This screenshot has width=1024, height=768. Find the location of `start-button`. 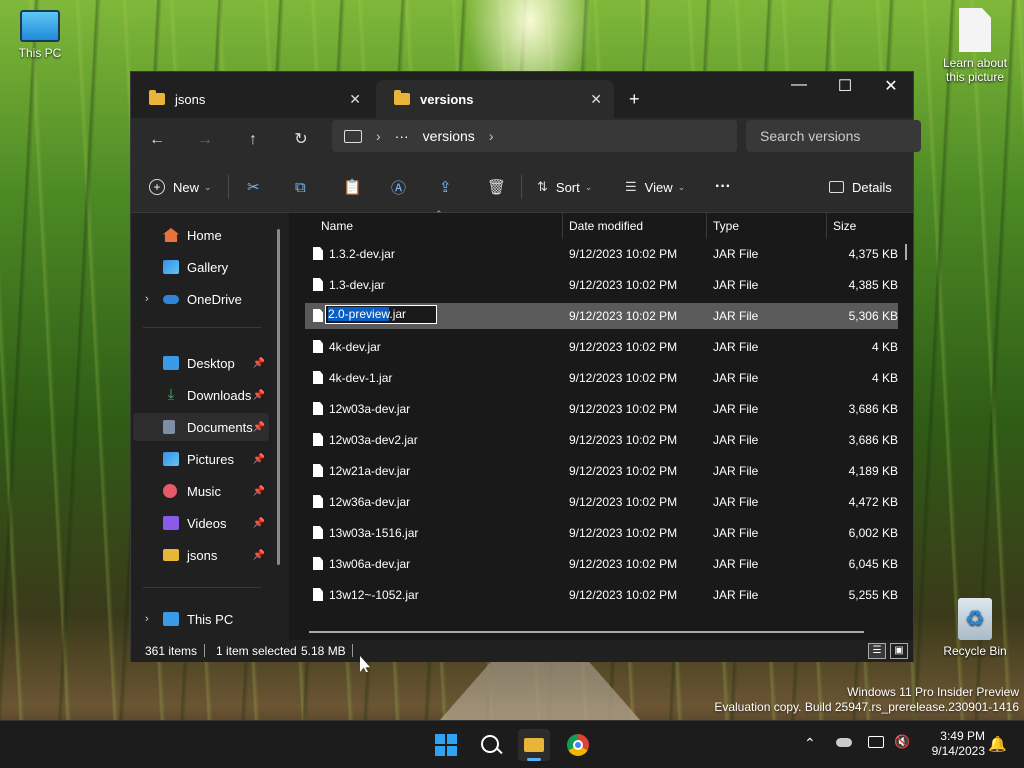

start-button is located at coordinates (446, 745).